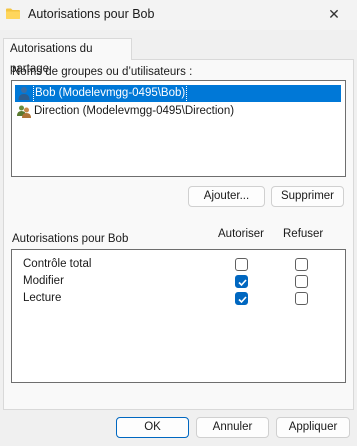 This screenshot has width=357, height=446. Describe the element at coordinates (70, 239) in the screenshot. I see `permissions-label: Autorisations pour Bob` at that location.